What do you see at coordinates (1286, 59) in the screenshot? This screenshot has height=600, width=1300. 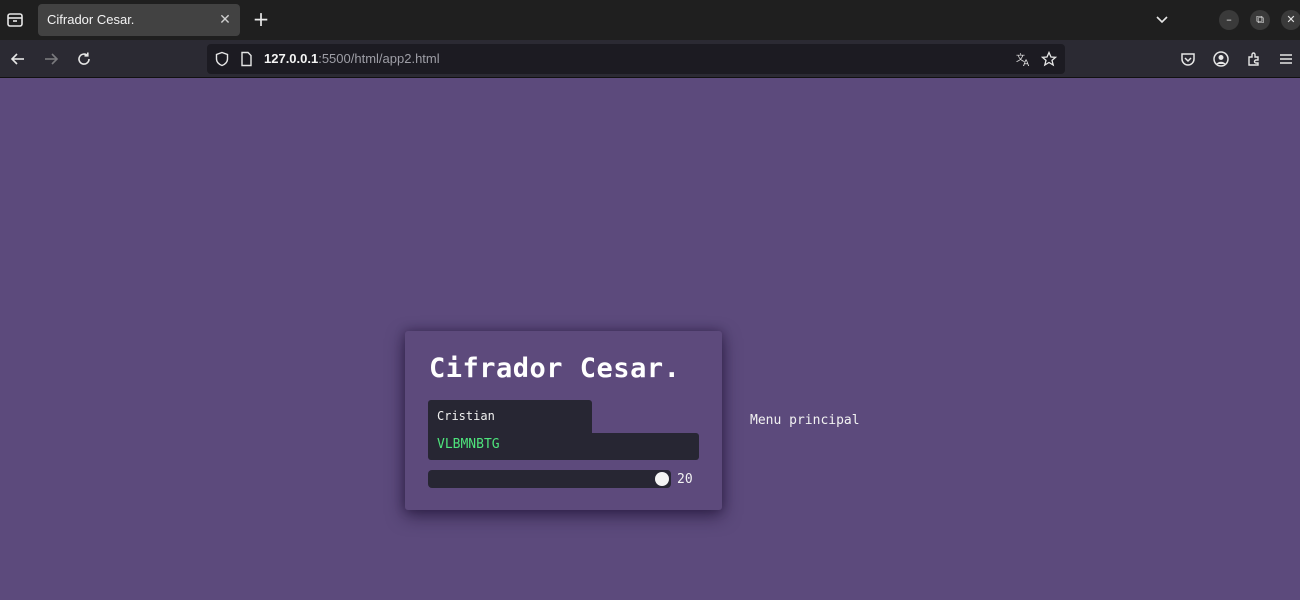 I see `menu-icon` at bounding box center [1286, 59].